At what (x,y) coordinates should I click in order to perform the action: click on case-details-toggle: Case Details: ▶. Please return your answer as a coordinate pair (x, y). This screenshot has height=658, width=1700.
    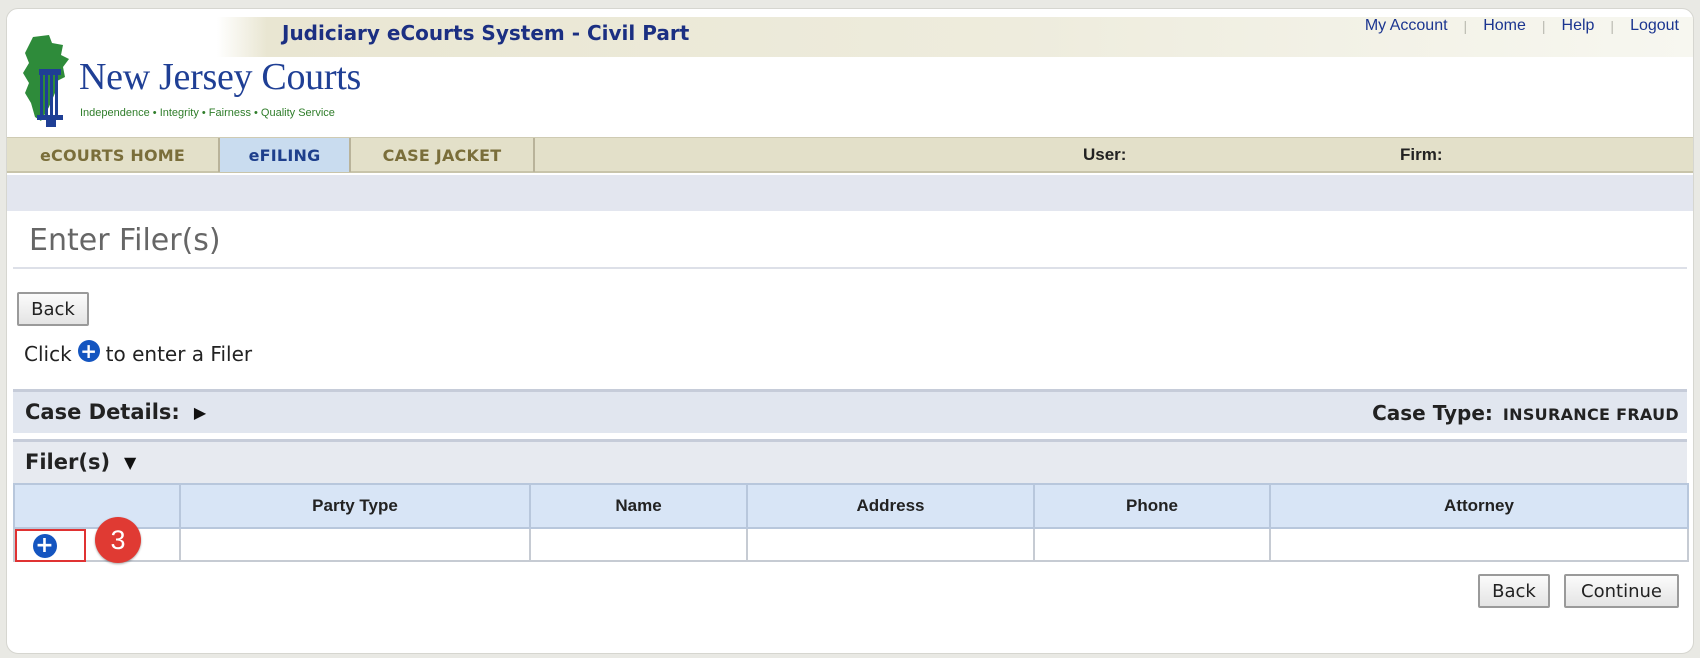
    Looking at the image, I should click on (115, 412).